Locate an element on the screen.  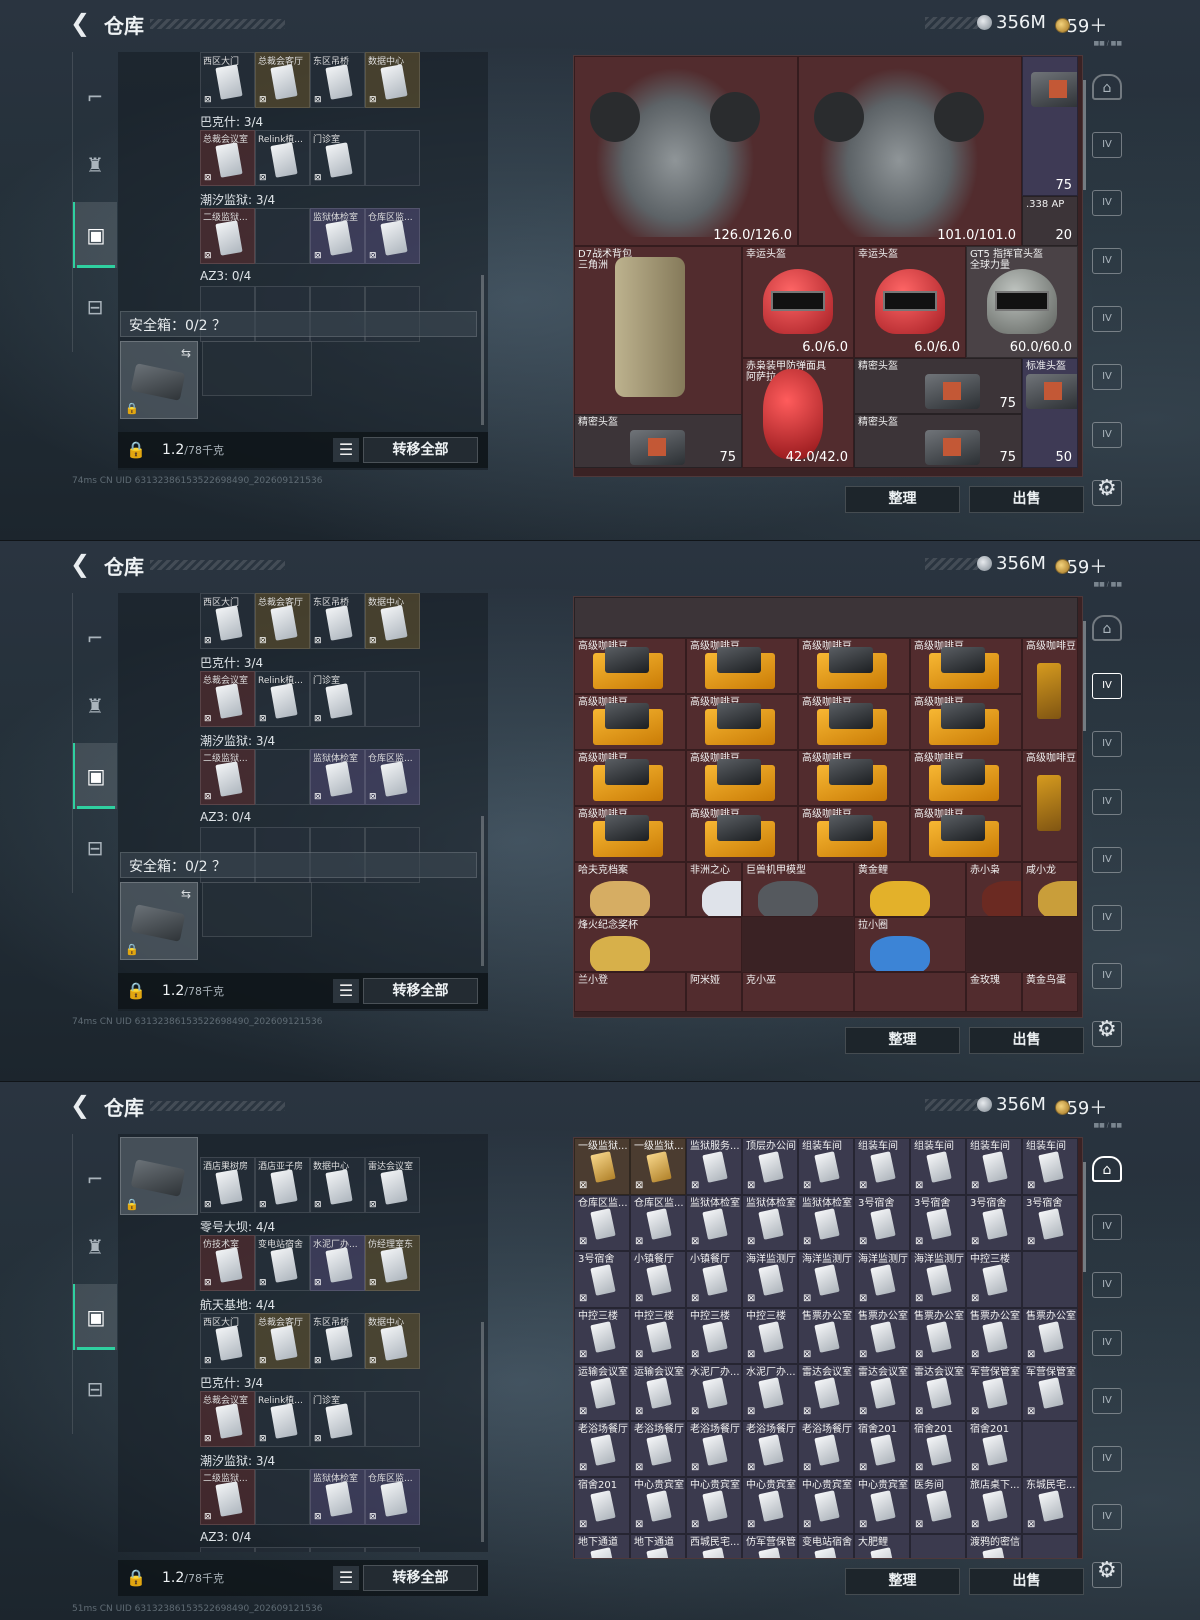
item-slot: 101.0/101.0 is located at coordinates (910, 151).